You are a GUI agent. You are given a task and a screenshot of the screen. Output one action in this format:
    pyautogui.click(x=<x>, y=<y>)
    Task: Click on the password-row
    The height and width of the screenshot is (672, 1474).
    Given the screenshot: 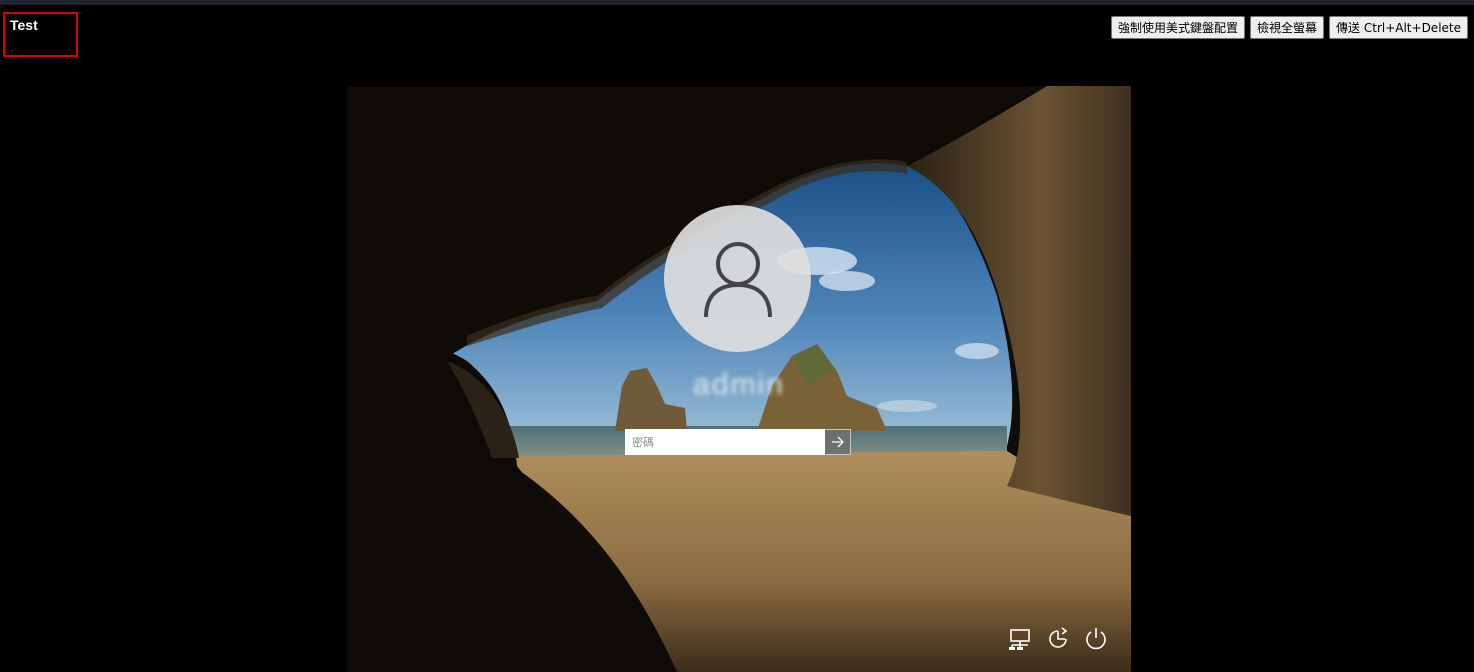 What is the action you would take?
    pyautogui.click(x=738, y=442)
    